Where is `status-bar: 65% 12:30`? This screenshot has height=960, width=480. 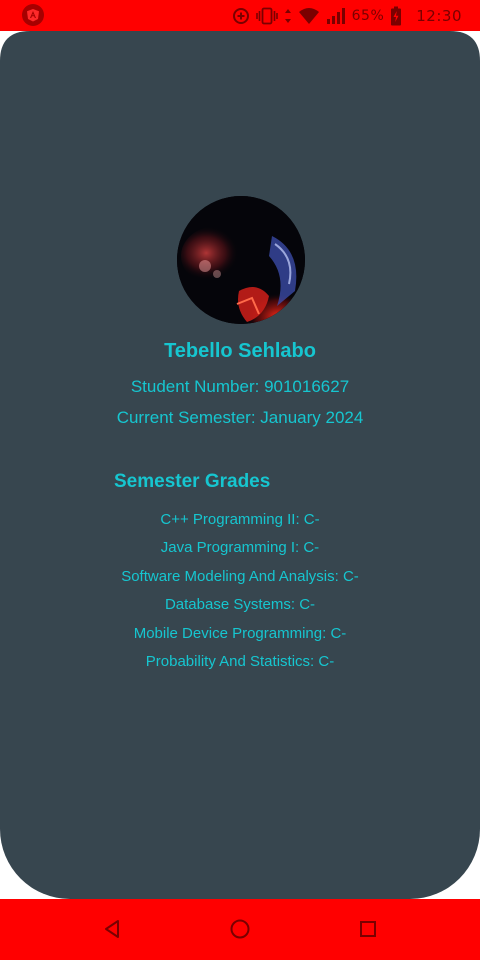 status-bar: 65% 12:30 is located at coordinates (240, 15).